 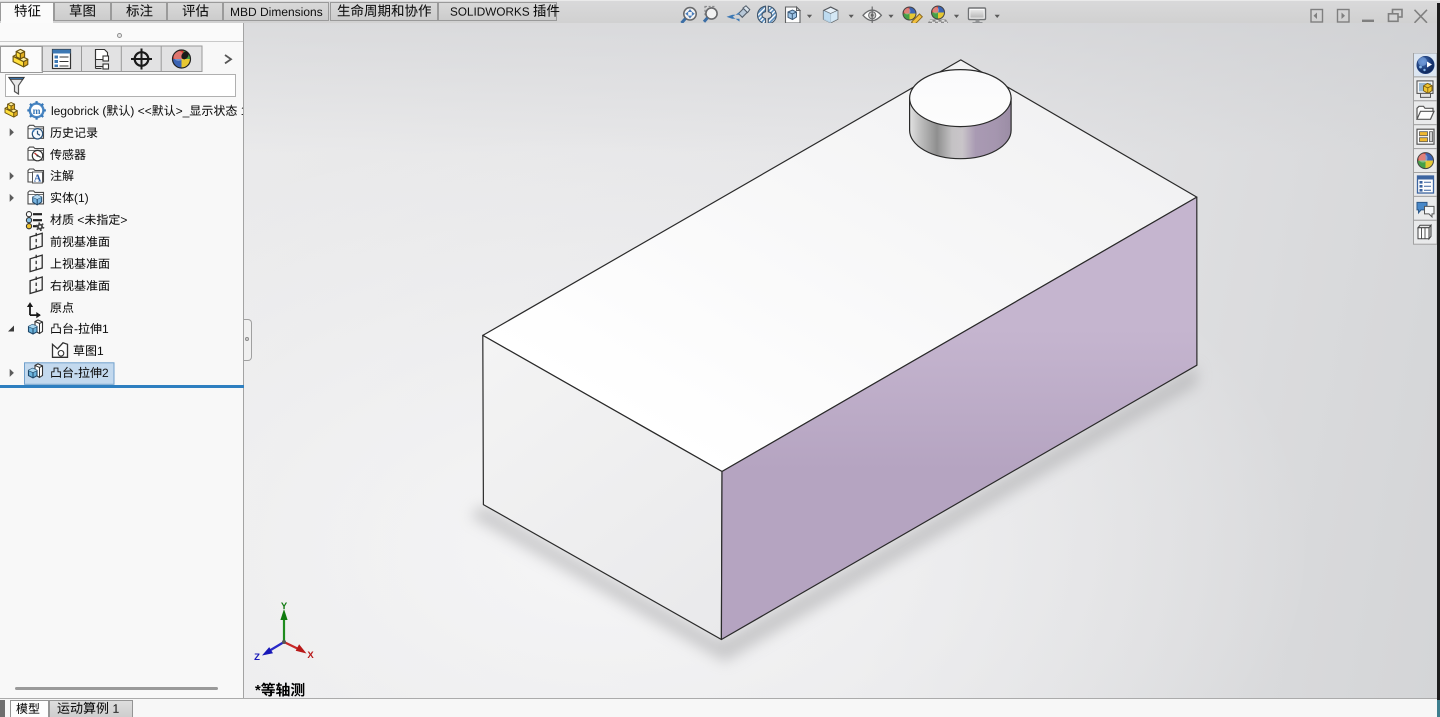 What do you see at coordinates (310, 655) in the screenshot?
I see `svg-text: X` at bounding box center [310, 655].